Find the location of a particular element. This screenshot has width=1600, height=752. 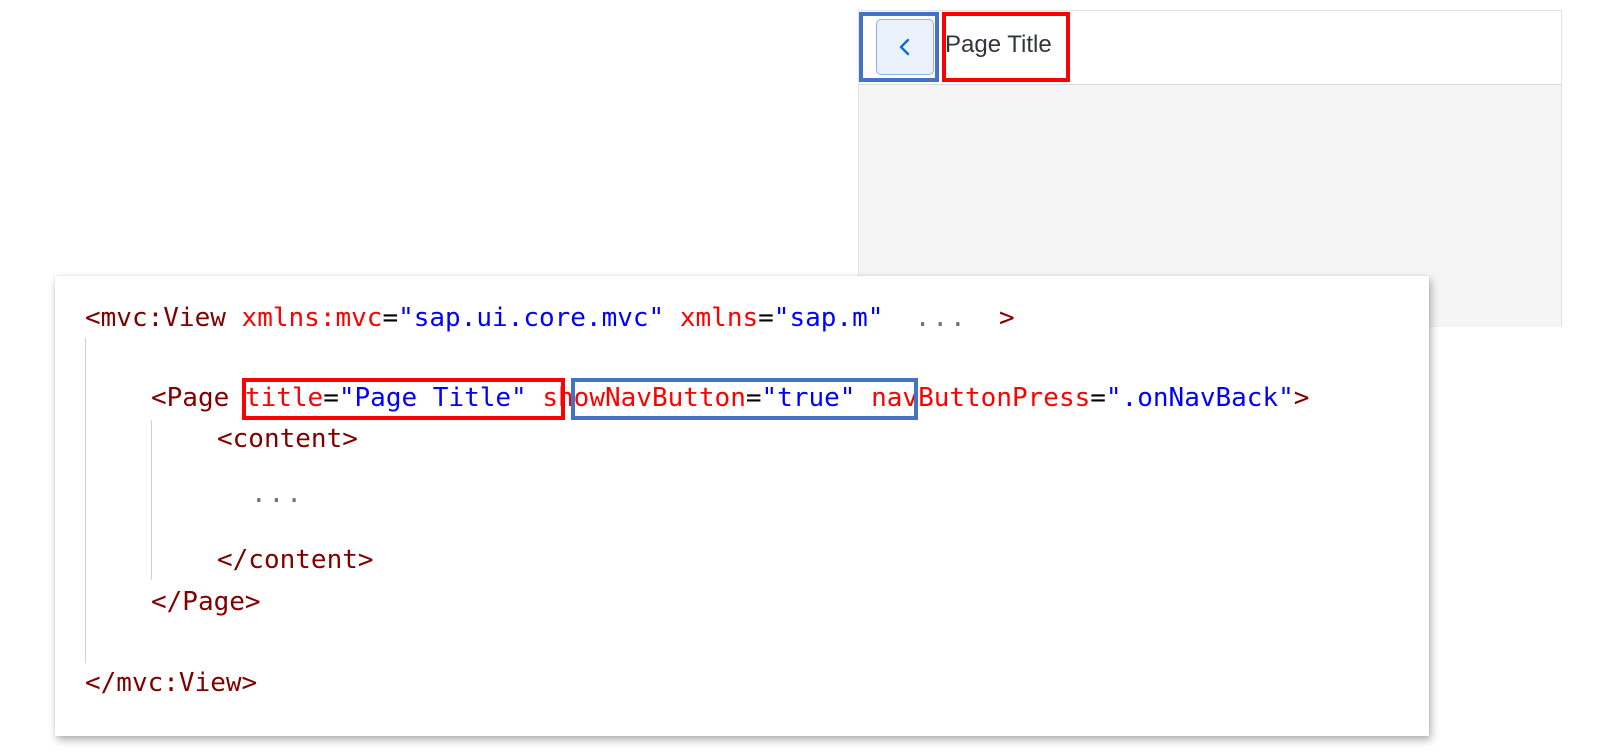

chevron-left-icon is located at coordinates (904, 47).